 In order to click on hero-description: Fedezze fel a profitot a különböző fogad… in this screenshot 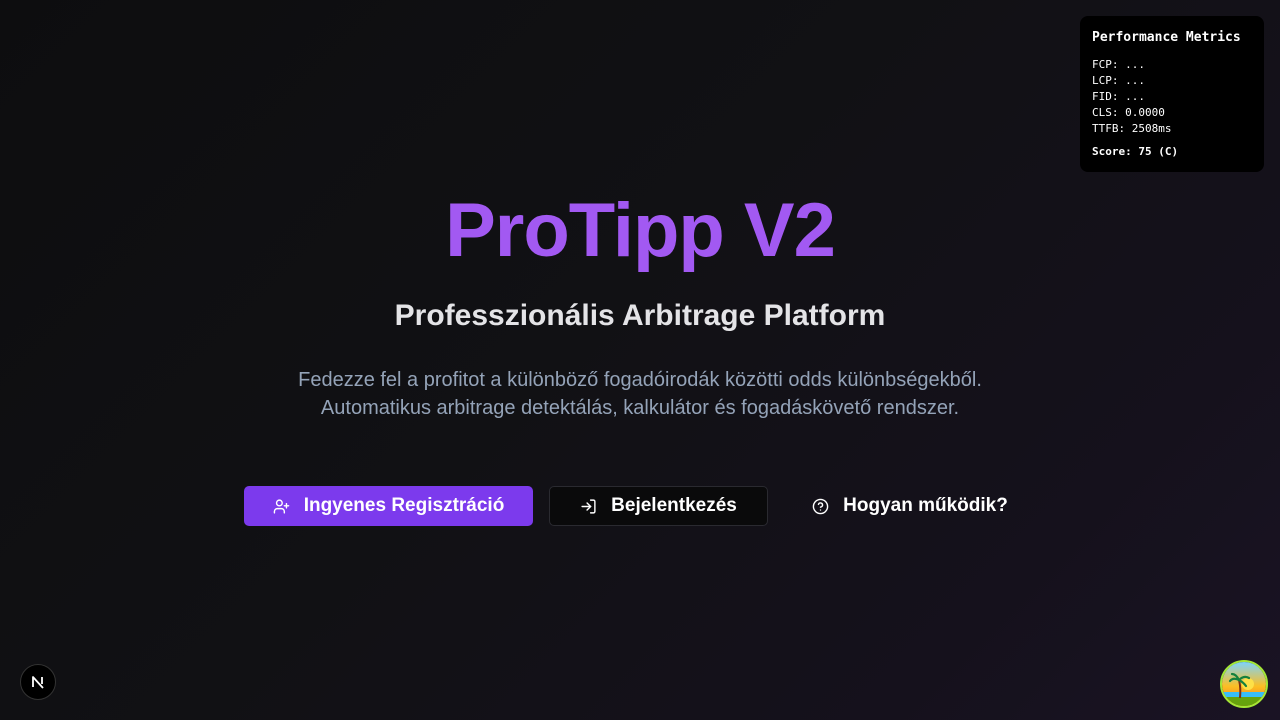, I will do `click(640, 394)`.